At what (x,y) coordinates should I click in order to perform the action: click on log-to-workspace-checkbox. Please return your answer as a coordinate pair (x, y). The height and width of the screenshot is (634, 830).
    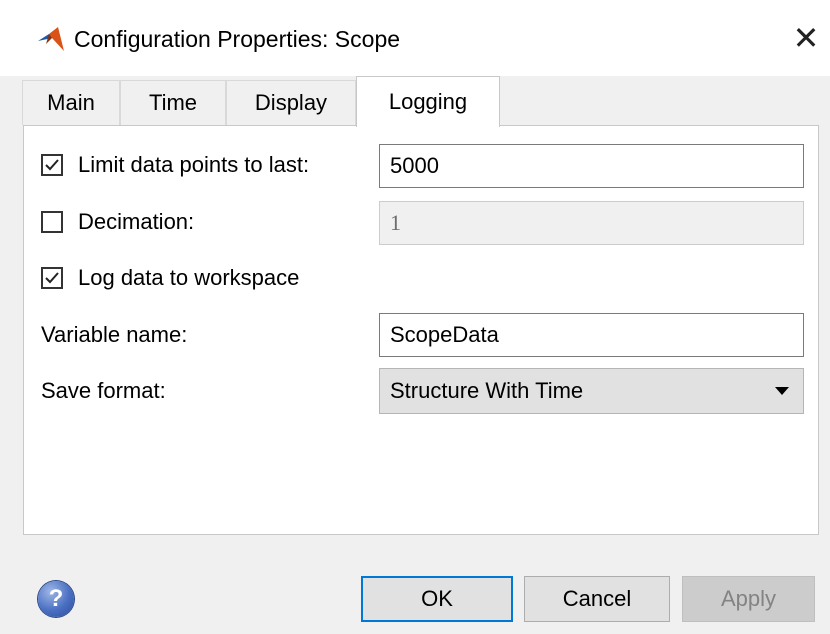
    Looking at the image, I should click on (52, 278).